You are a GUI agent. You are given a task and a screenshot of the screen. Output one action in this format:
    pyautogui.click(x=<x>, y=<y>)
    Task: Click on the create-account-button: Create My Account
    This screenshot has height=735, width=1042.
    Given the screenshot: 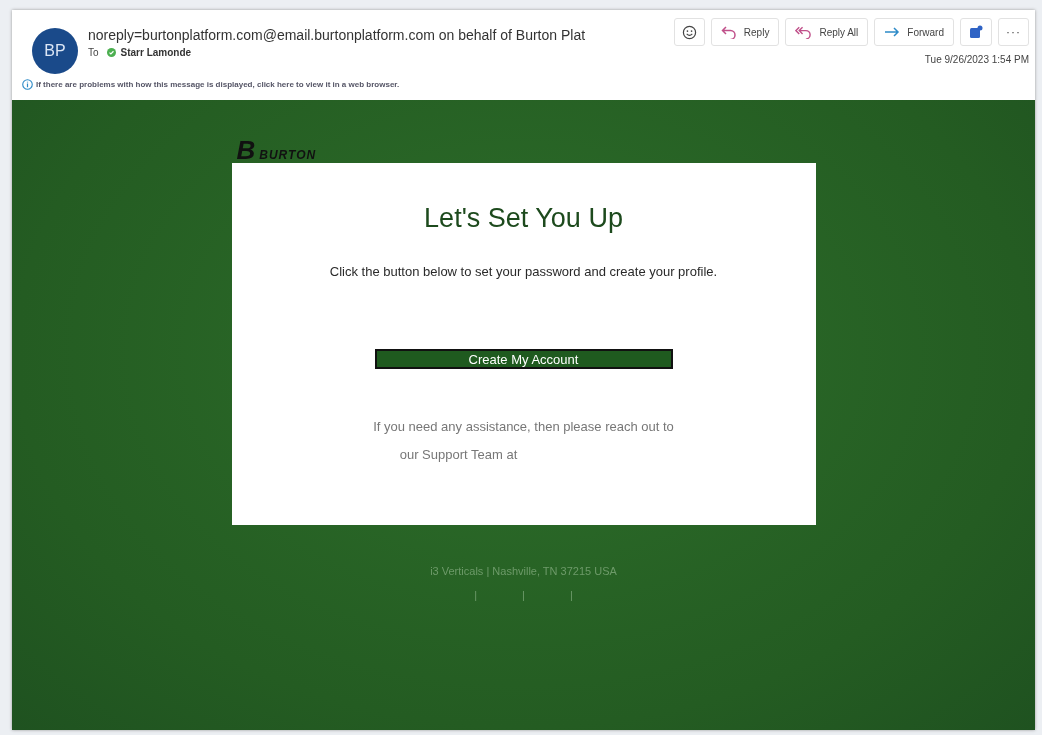 What is the action you would take?
    pyautogui.click(x=523, y=359)
    